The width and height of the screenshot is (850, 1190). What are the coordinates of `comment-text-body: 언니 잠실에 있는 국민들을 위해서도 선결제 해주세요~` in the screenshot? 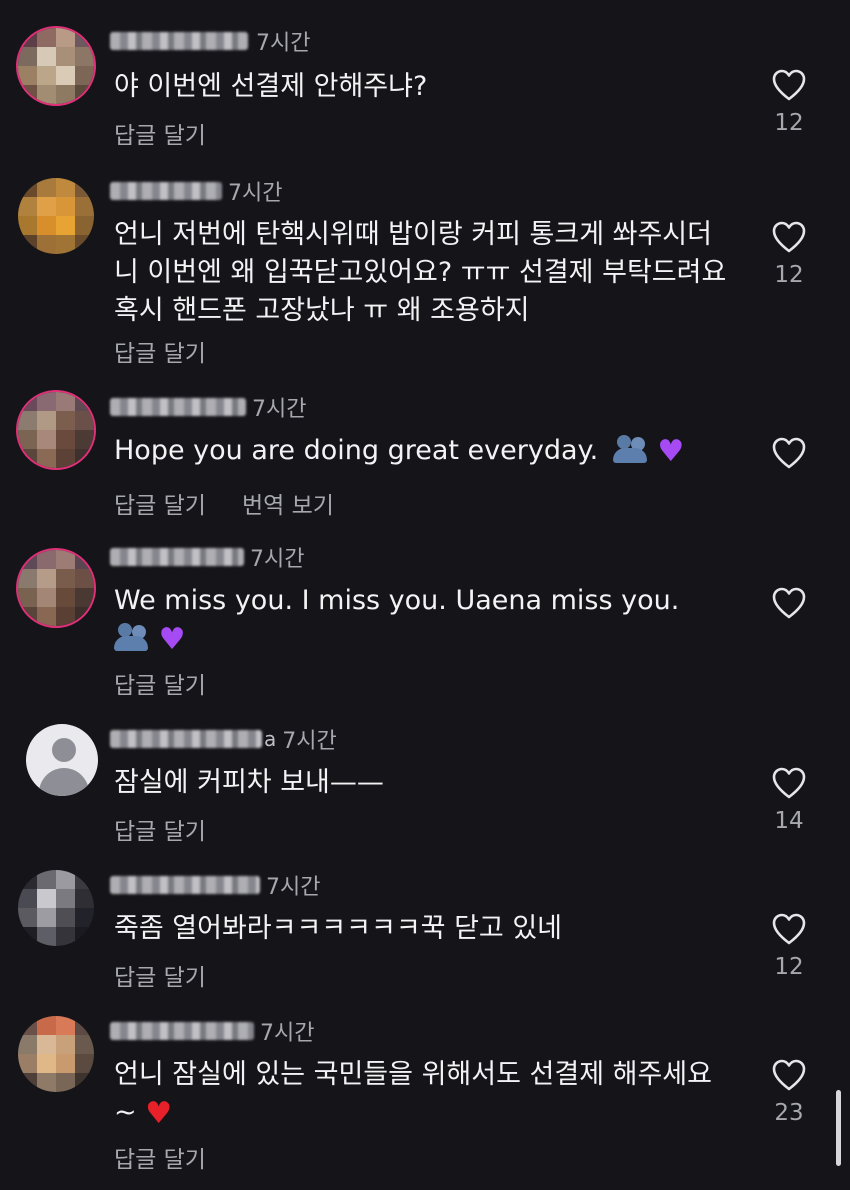 It's located at (413, 1093).